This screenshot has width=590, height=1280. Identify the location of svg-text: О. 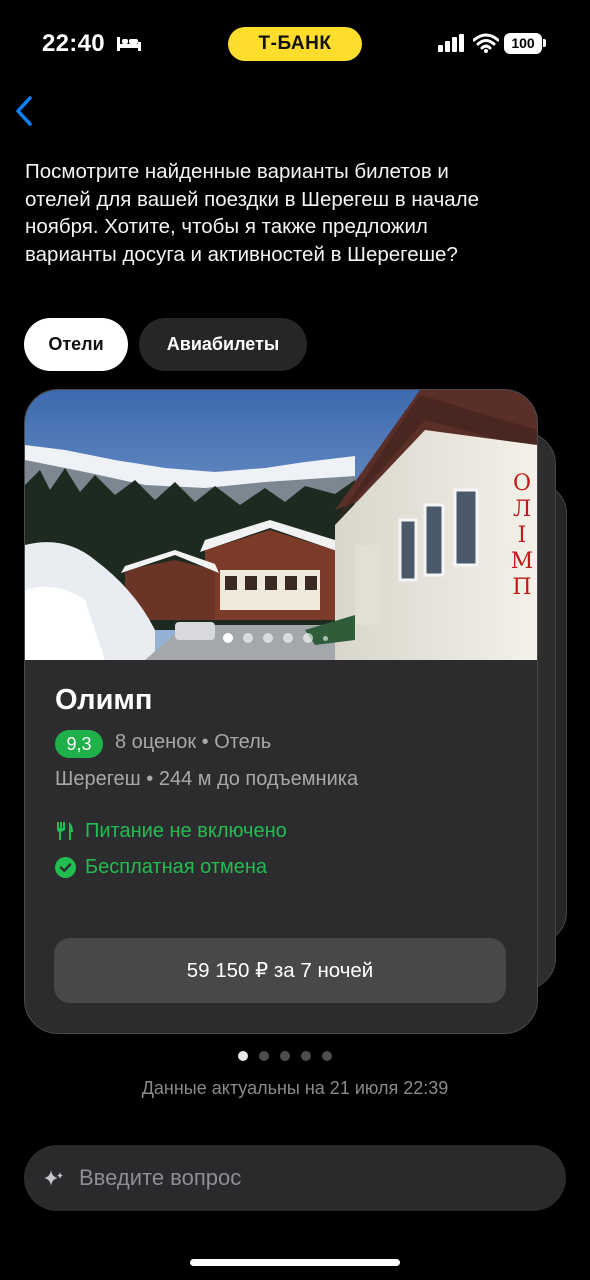
(522, 483).